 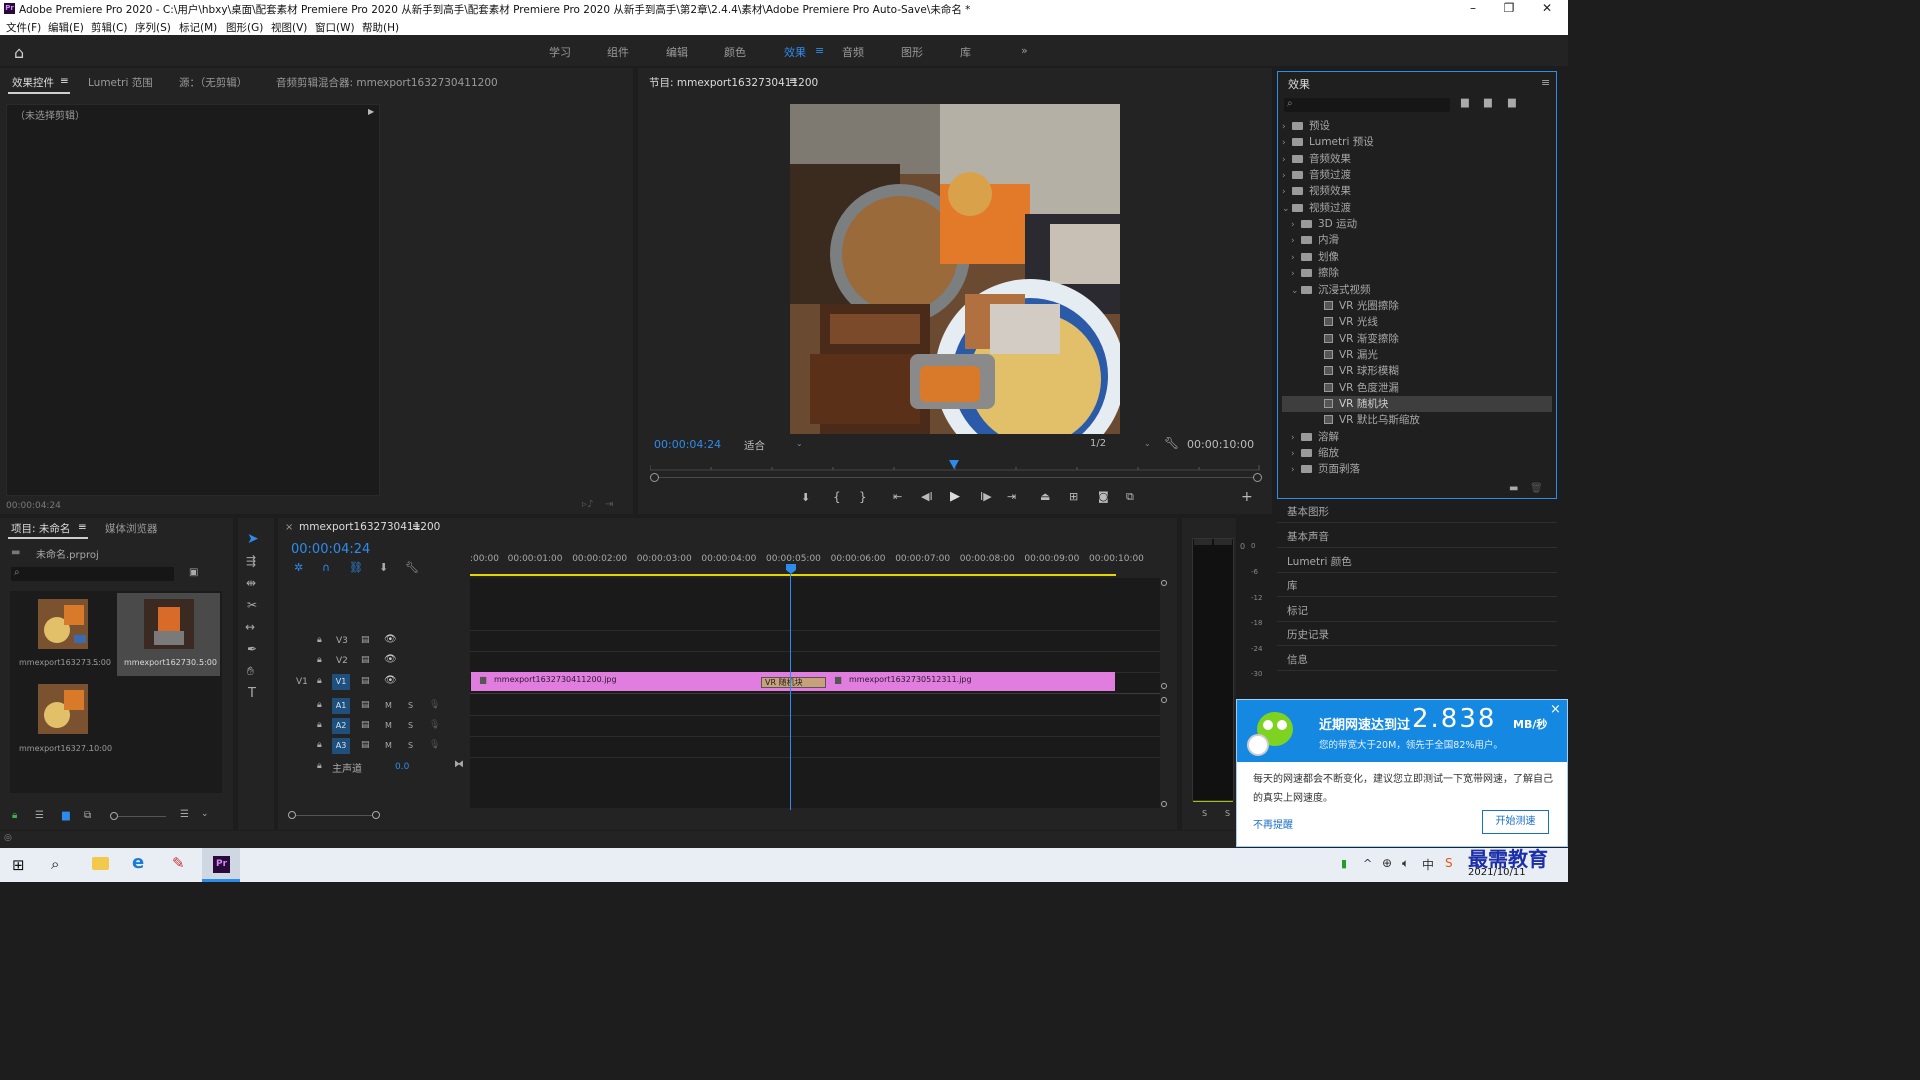 I want to click on new-bin-icon: ▬, so click(x=1513, y=488).